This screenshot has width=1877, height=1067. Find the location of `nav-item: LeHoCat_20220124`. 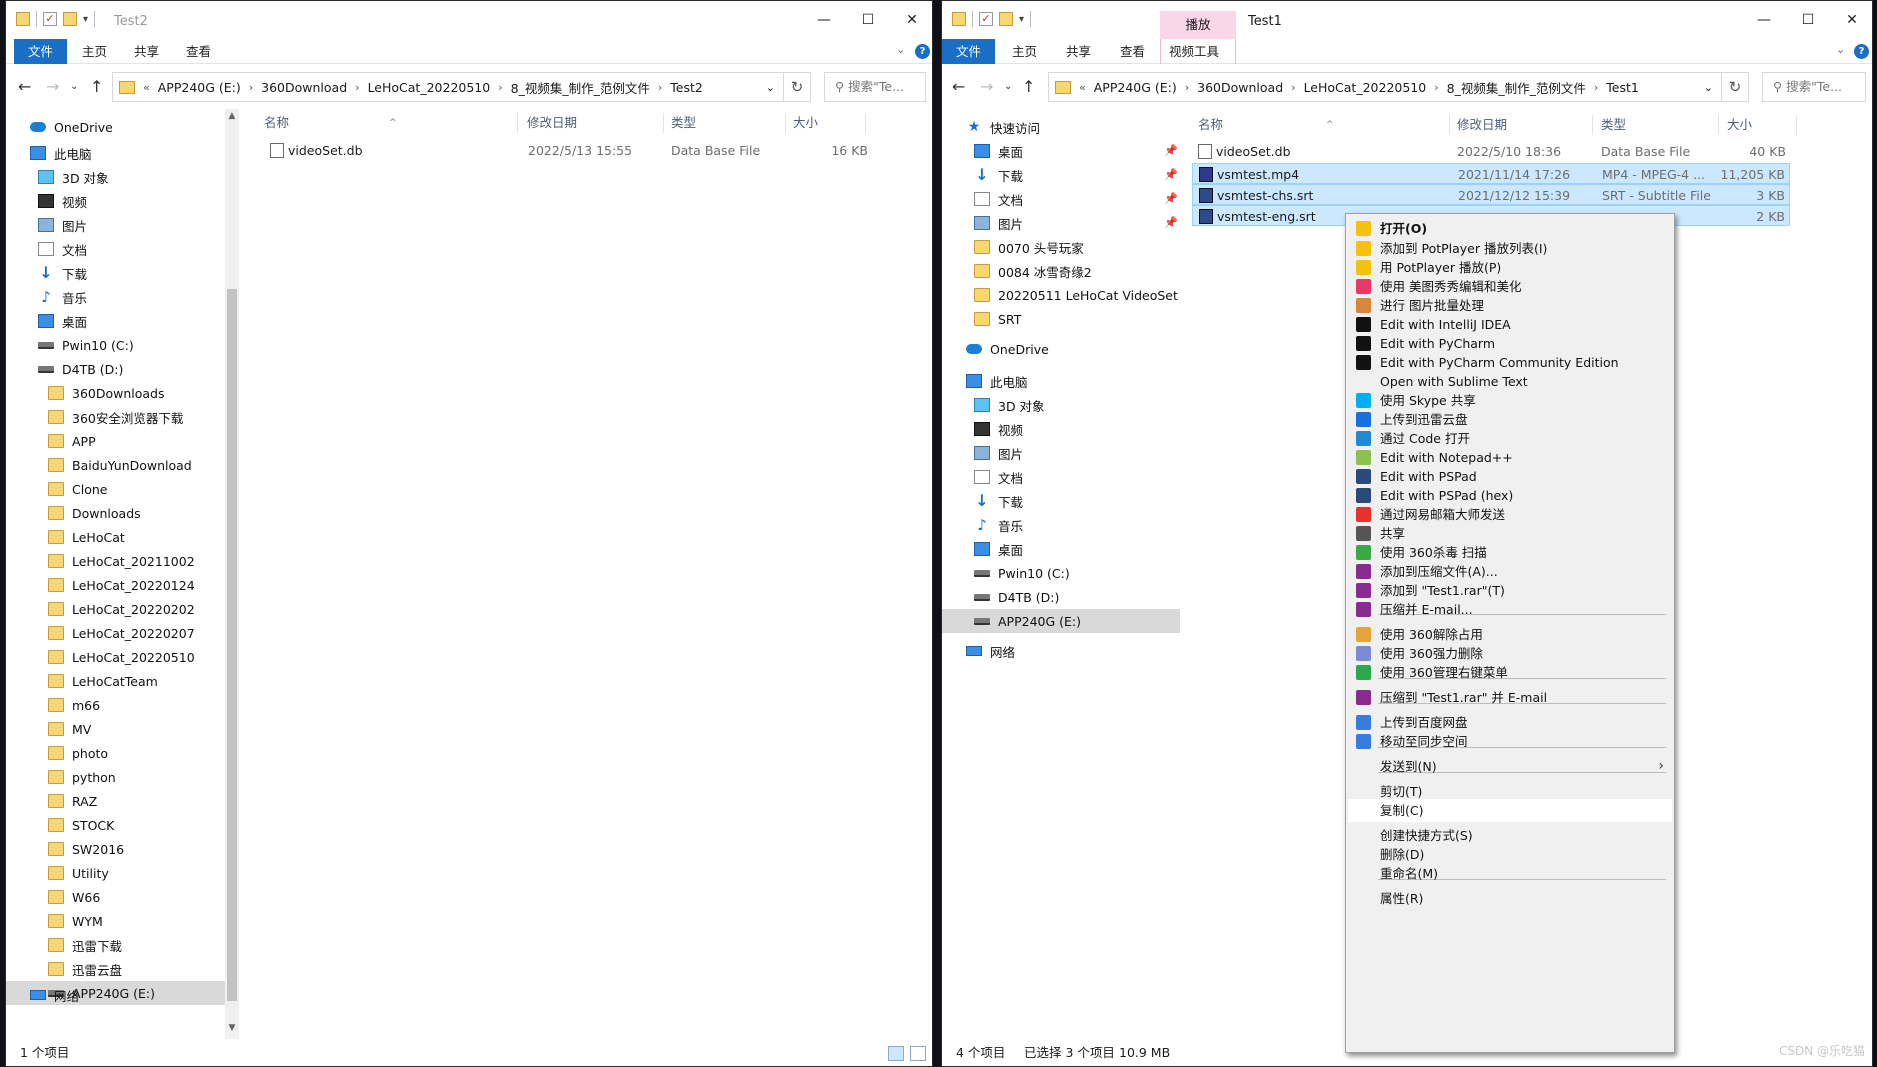

nav-item: LeHoCat_20220124 is located at coordinates (115, 585).